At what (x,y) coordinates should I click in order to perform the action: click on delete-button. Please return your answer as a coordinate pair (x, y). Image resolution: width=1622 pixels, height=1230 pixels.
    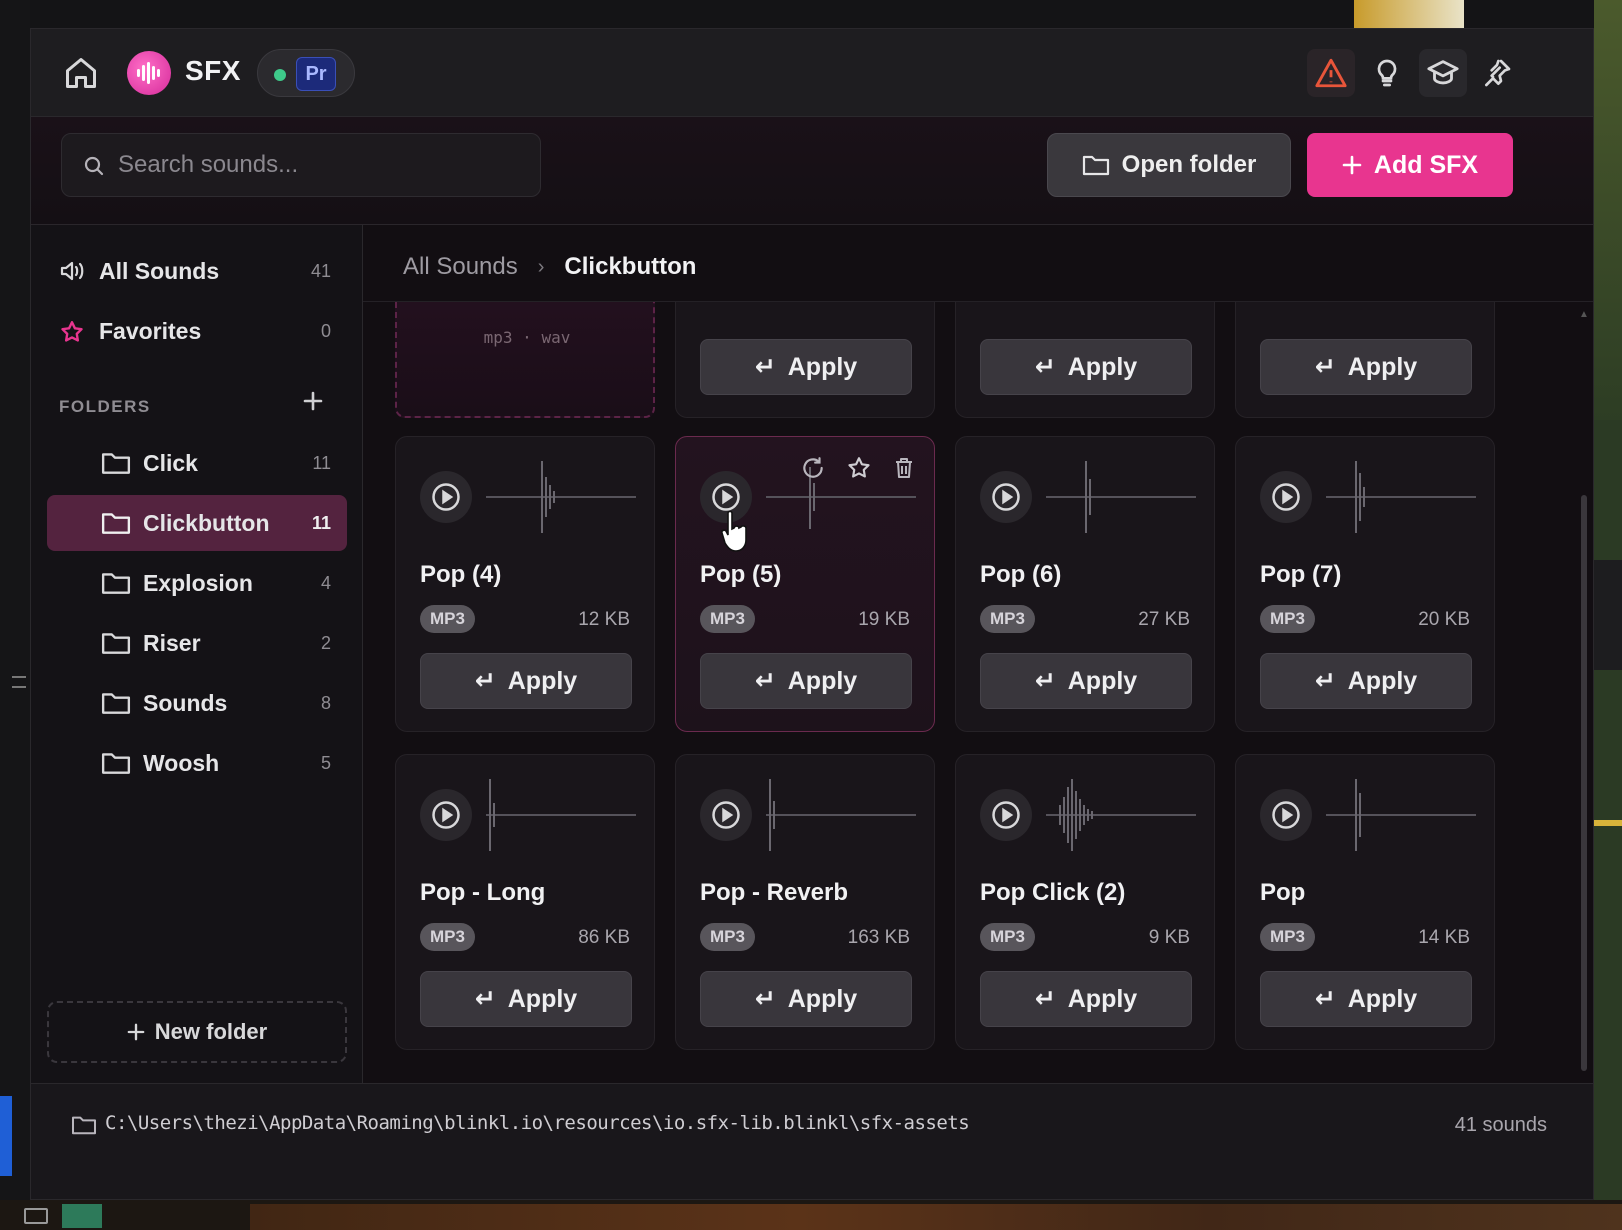
    Looking at the image, I should click on (905, 468).